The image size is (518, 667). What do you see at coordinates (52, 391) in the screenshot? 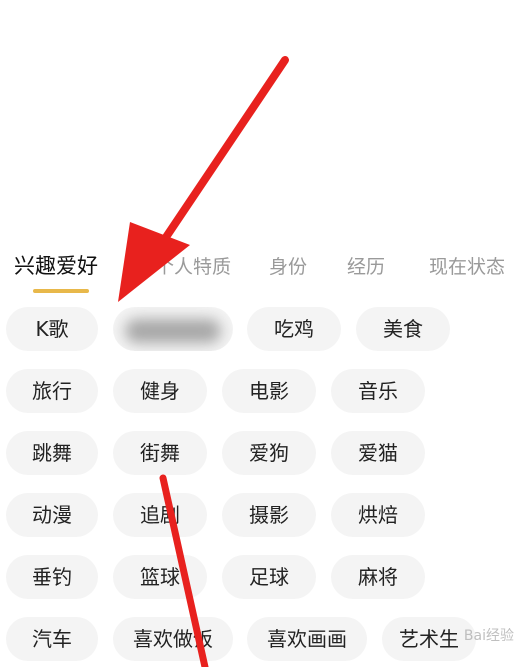
I see `chip-travel: 旅行` at bounding box center [52, 391].